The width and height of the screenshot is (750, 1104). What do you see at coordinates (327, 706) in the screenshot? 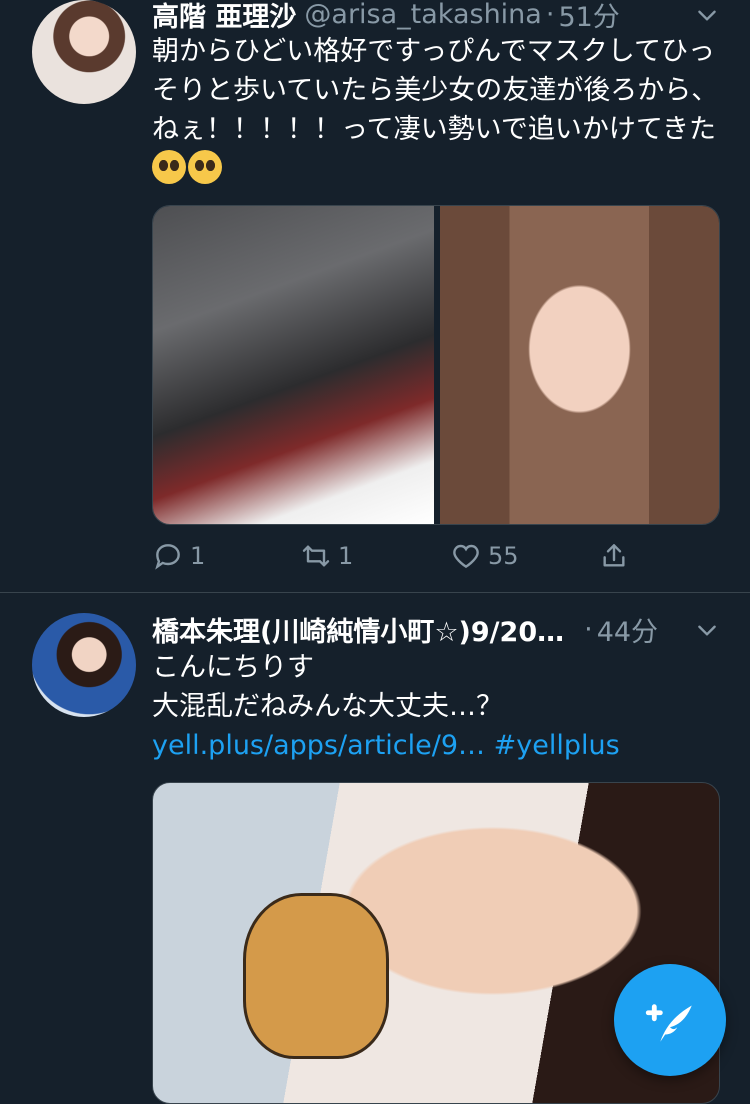
I see `tweet-text-line: 大混乱だねみんな大丈夫…？` at bounding box center [327, 706].